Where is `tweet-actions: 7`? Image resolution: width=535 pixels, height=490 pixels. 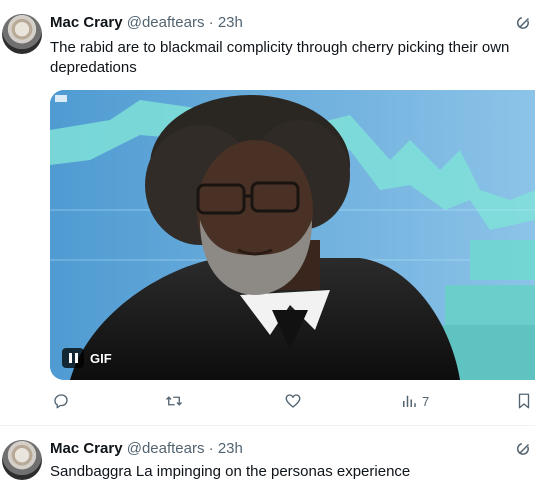 tweet-actions: 7 is located at coordinates (292, 404).